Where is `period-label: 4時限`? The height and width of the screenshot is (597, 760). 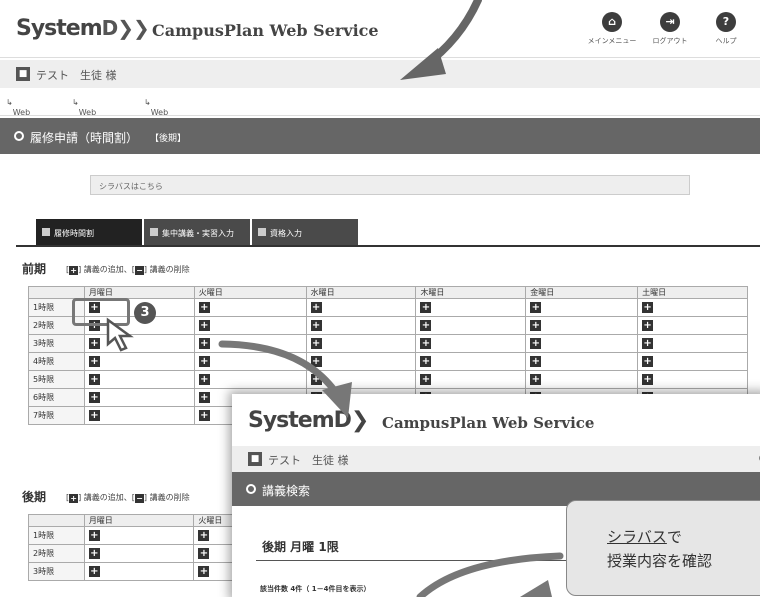 period-label: 4時限 is located at coordinates (56, 361).